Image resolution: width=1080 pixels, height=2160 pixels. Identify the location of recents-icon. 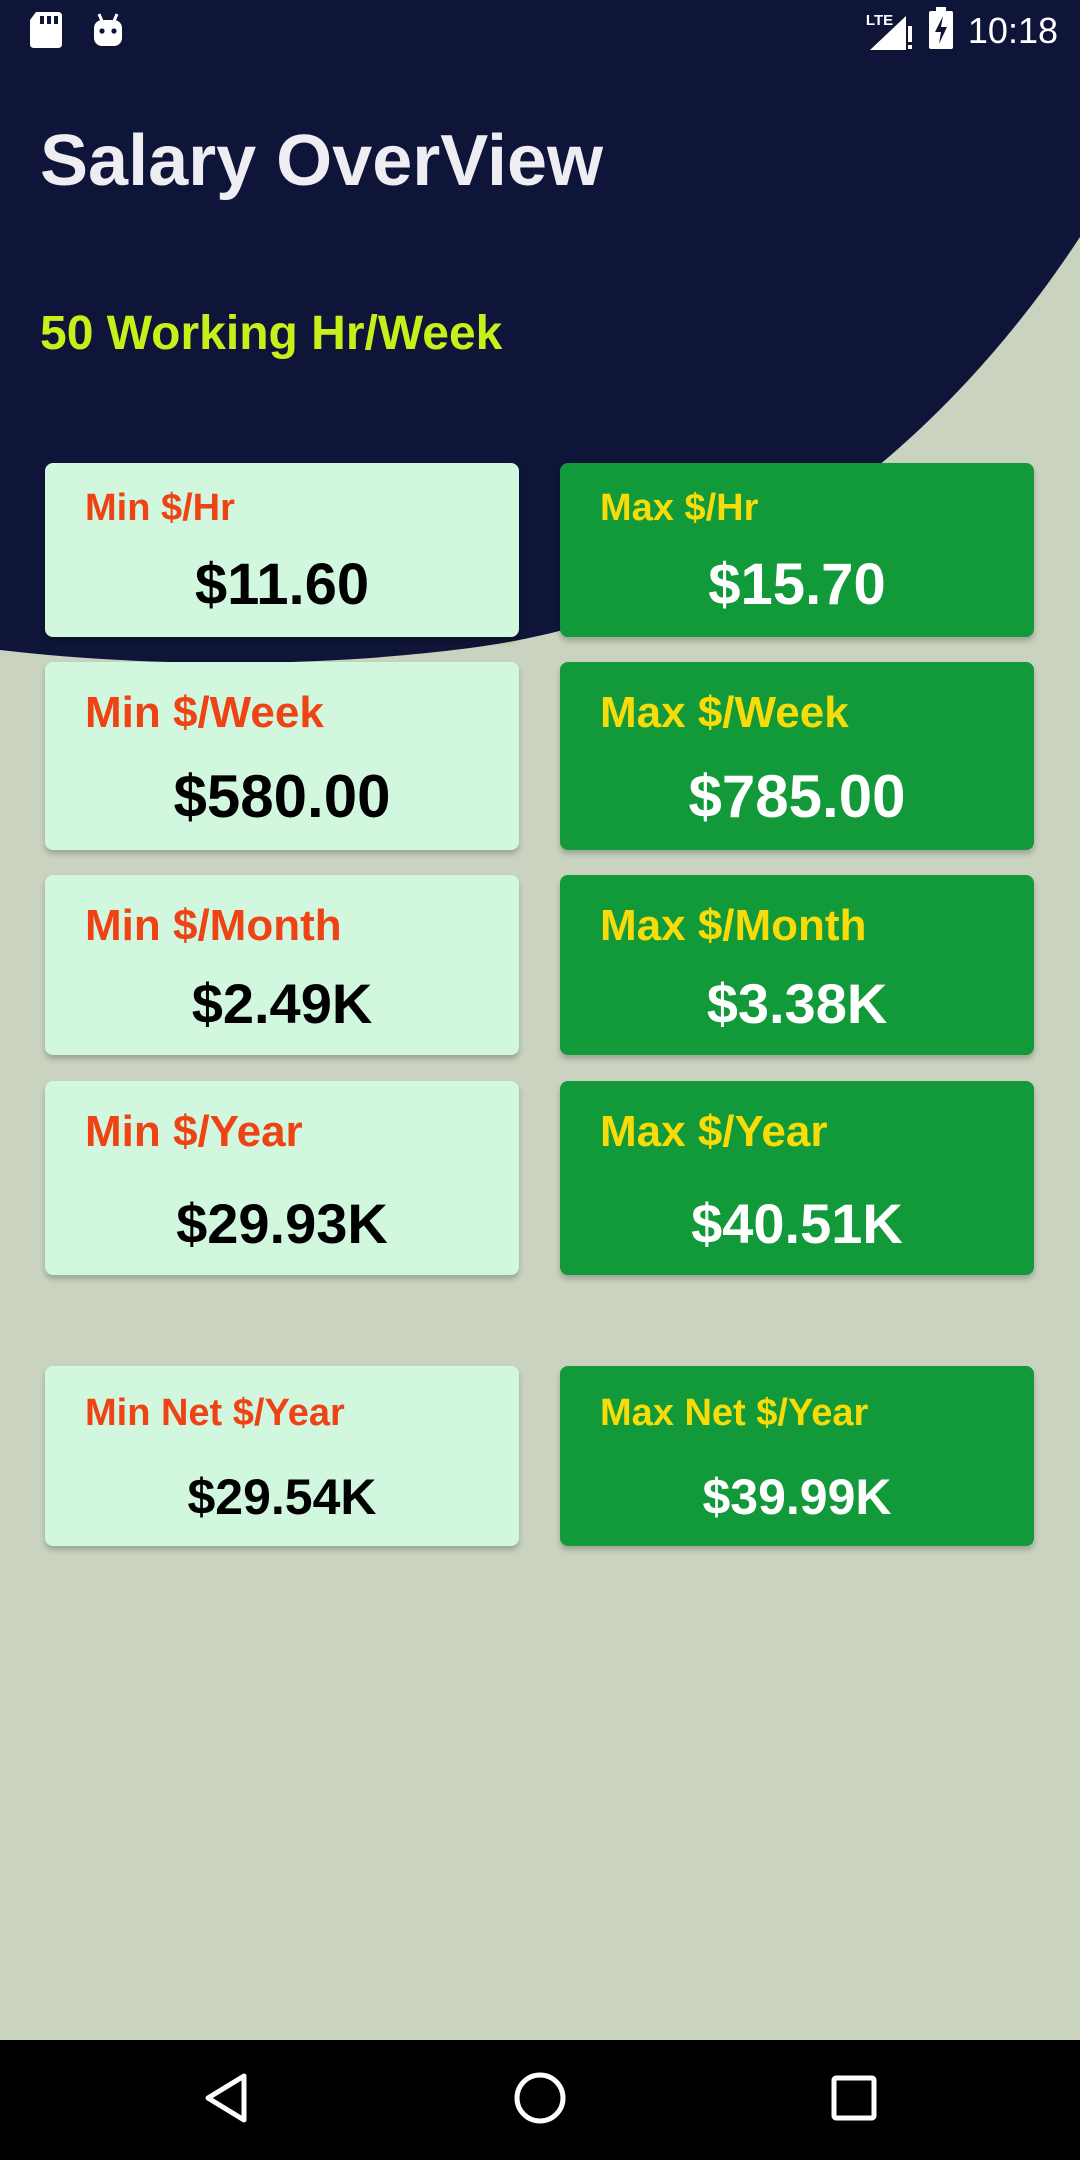
(854, 2100).